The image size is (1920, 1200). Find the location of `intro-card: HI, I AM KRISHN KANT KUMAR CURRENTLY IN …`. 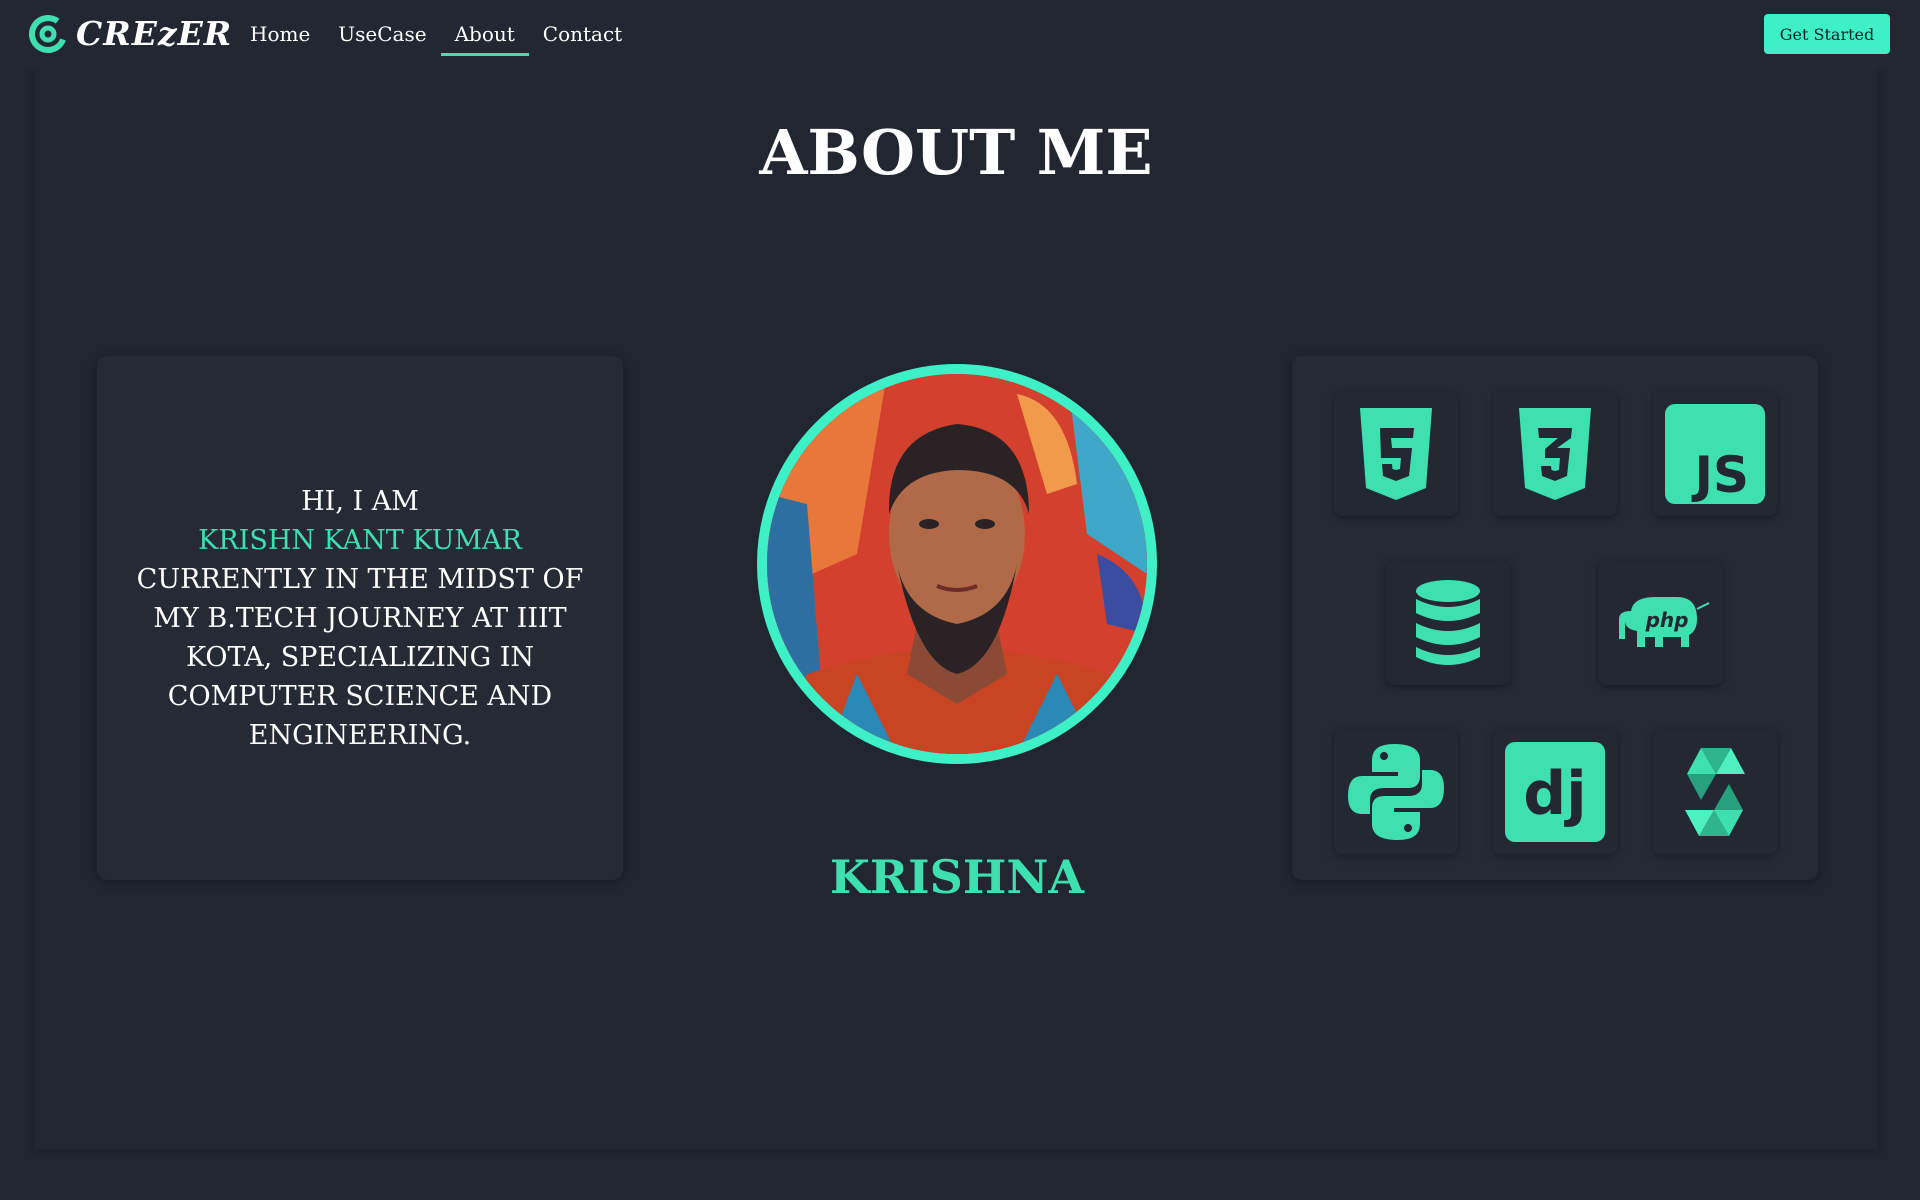

intro-card: HI, I AM KRISHN KANT KUMAR CURRENTLY IN … is located at coordinates (360, 618).